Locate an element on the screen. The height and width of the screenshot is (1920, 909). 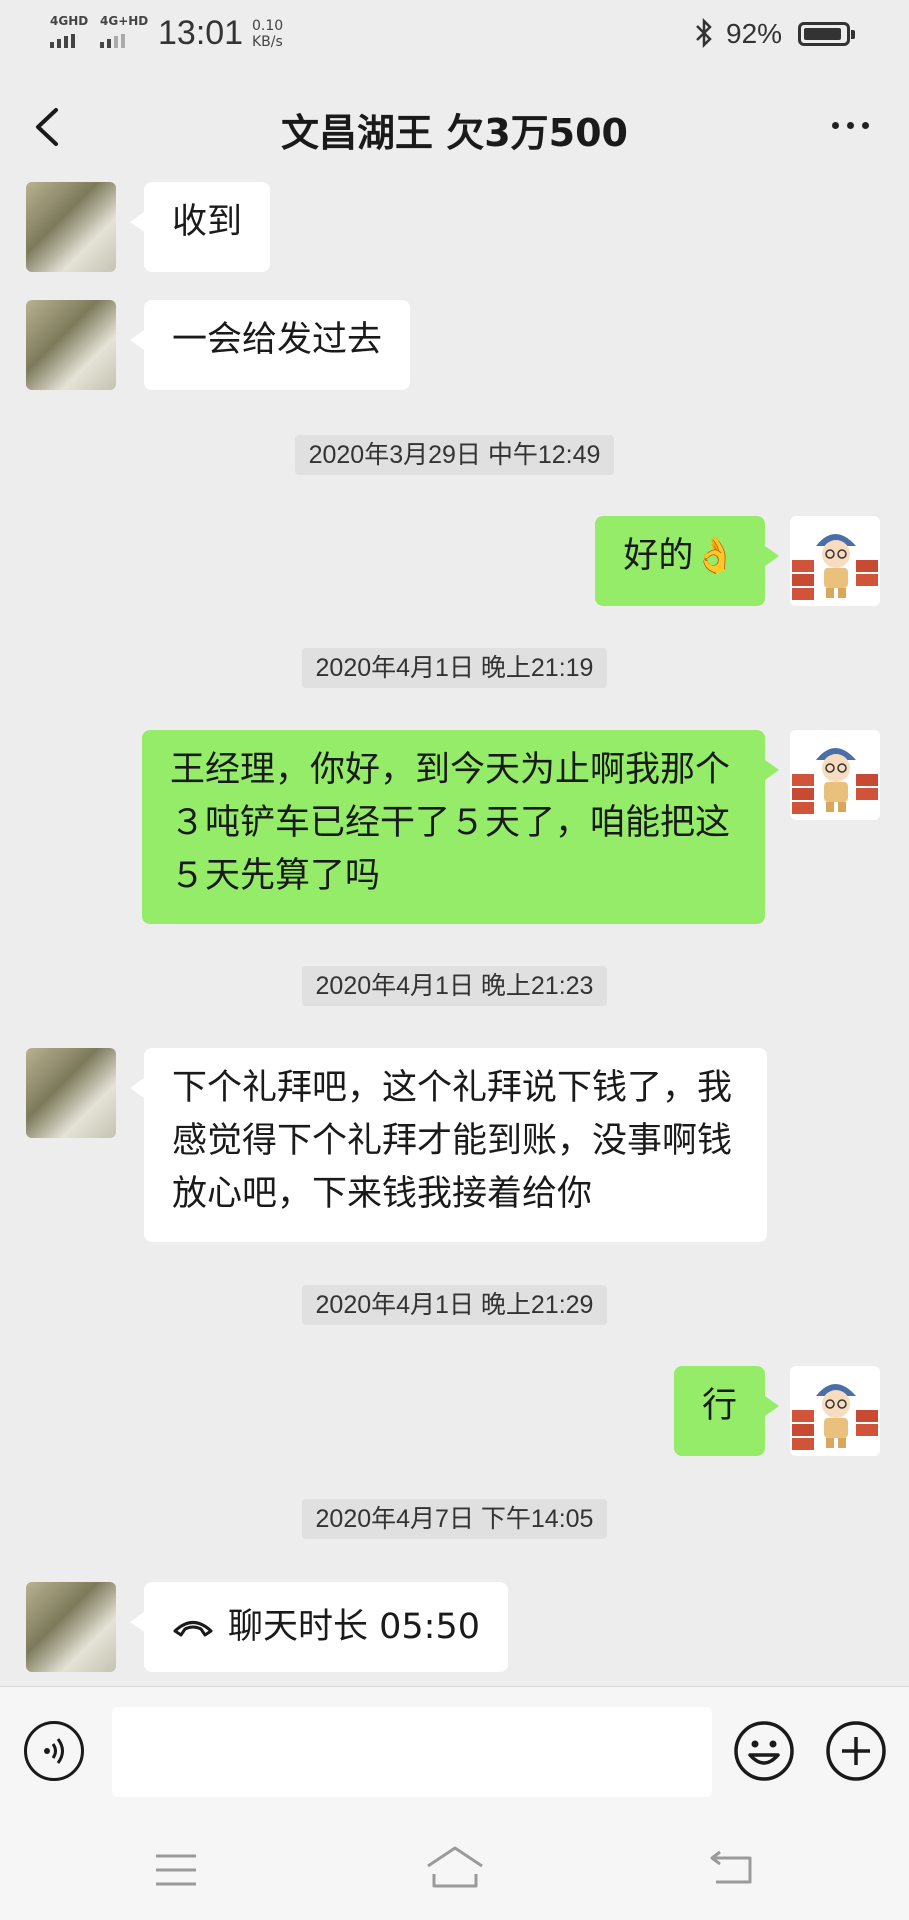
timestamp: 2020年3月29日 中午12:49 is located at coordinates (454, 455).